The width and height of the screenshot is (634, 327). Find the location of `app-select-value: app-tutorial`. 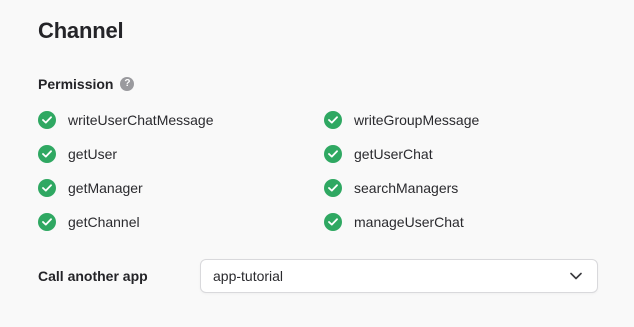

app-select-value: app-tutorial is located at coordinates (248, 276).